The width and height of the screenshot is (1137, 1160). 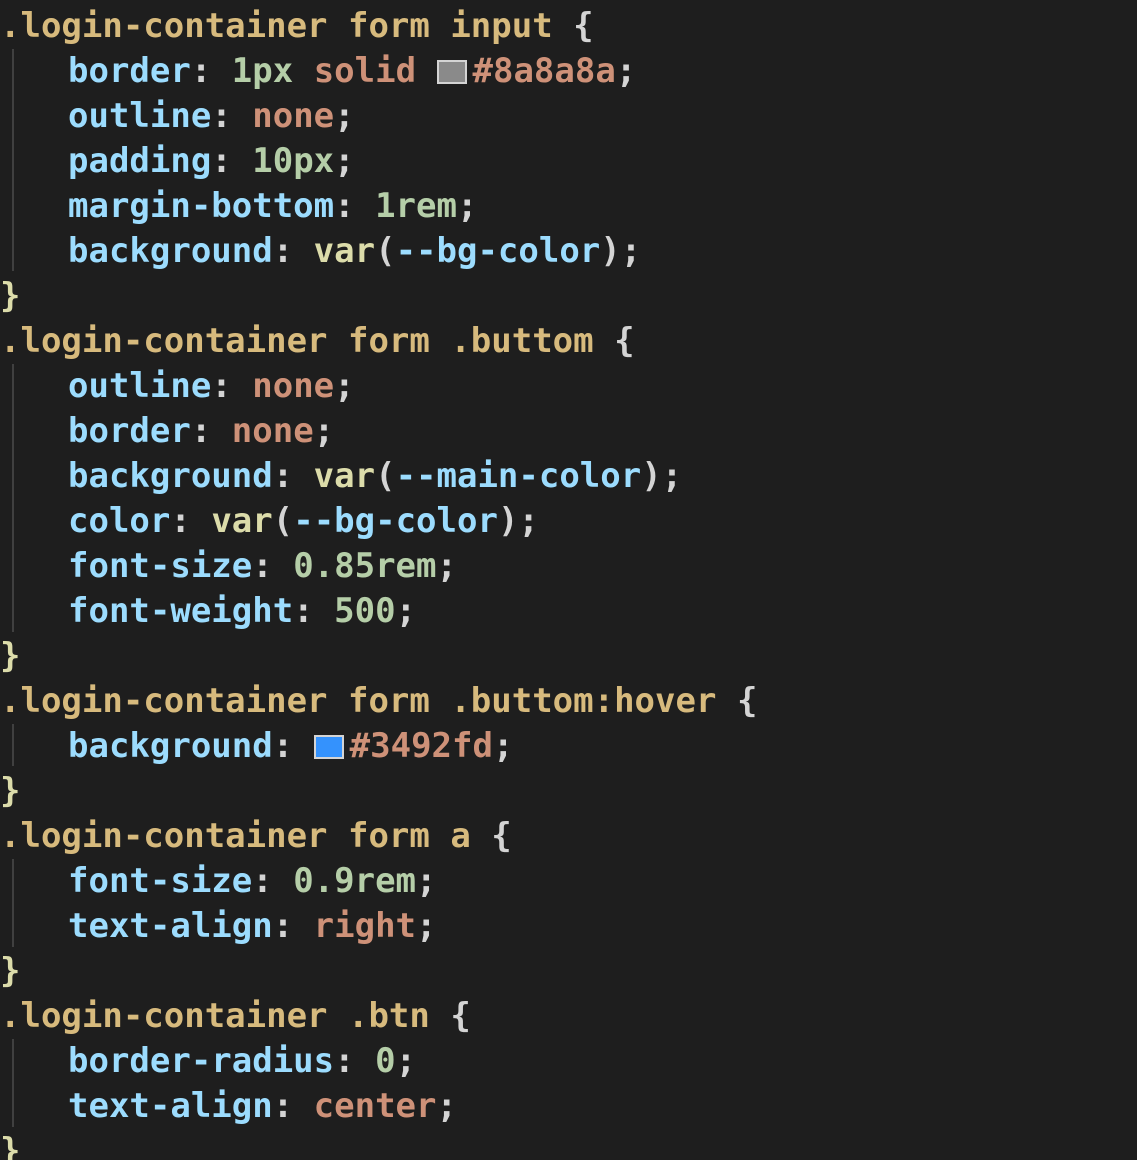 I want to click on css-property: text-align, so click(x=170, y=1106).